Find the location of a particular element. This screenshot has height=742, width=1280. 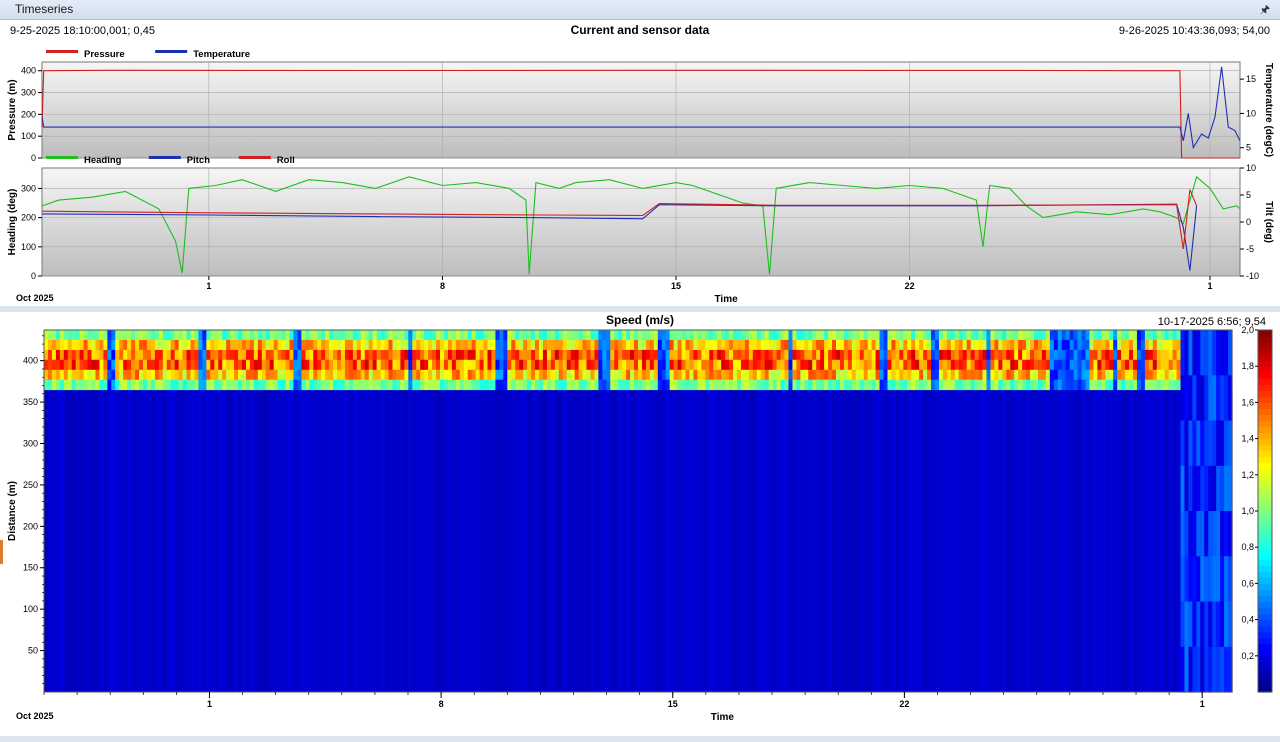

pin-icon: 🖈 is located at coordinates (1265, 10).